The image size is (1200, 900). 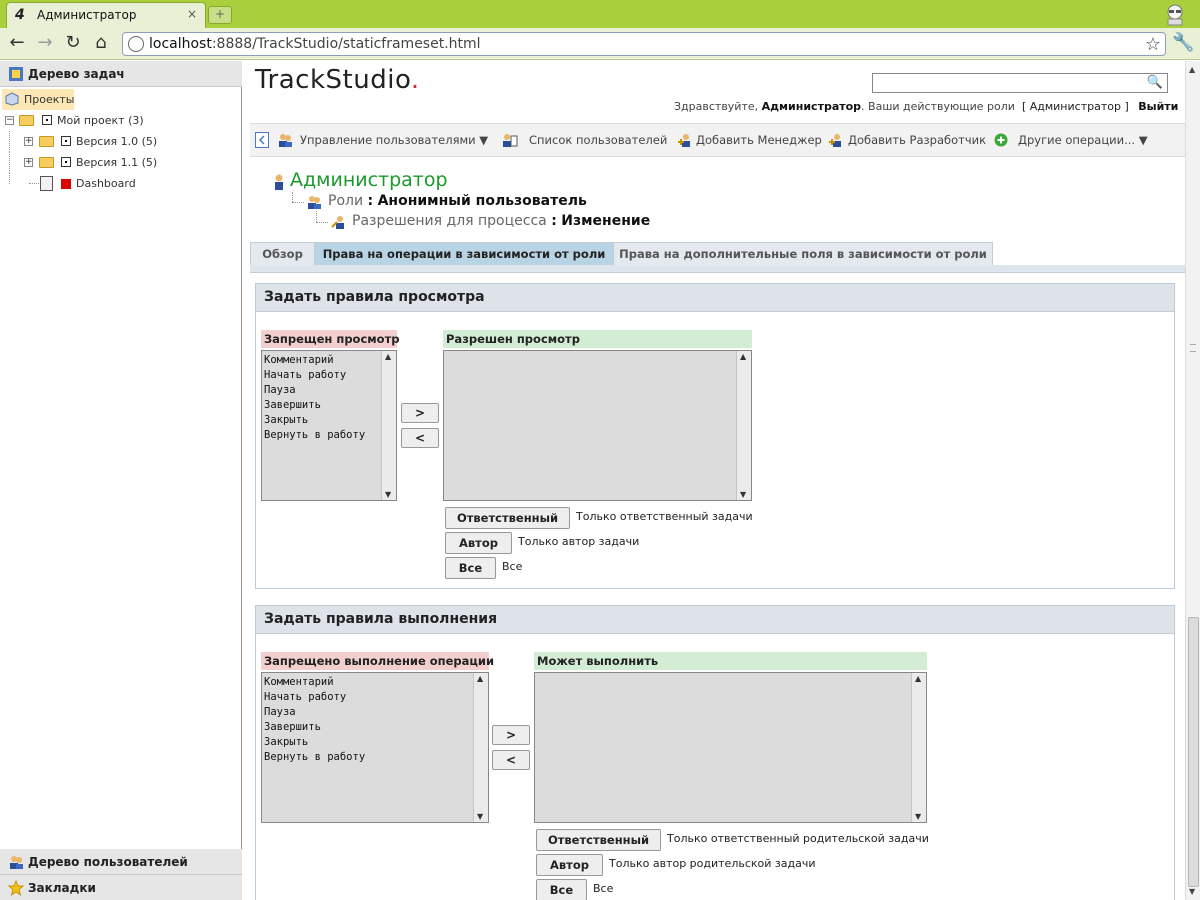 What do you see at coordinates (1193, 752) in the screenshot?
I see `scroll-thumb` at bounding box center [1193, 752].